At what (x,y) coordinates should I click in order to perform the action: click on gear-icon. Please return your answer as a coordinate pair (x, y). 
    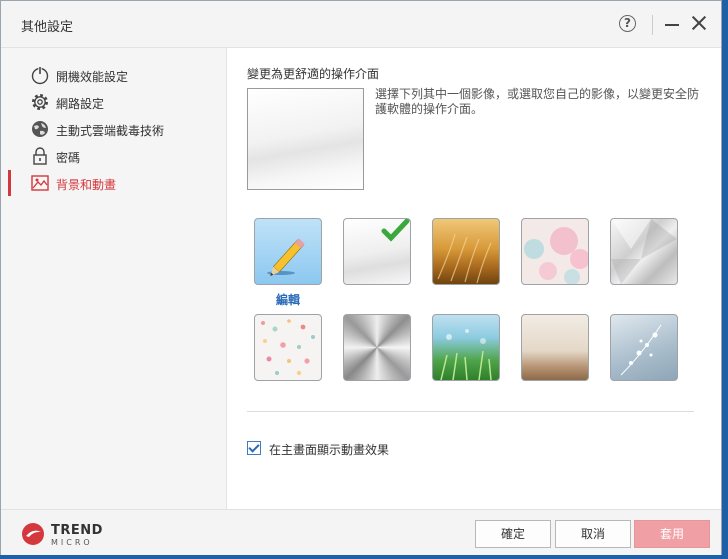
    Looking at the image, I should click on (40, 102).